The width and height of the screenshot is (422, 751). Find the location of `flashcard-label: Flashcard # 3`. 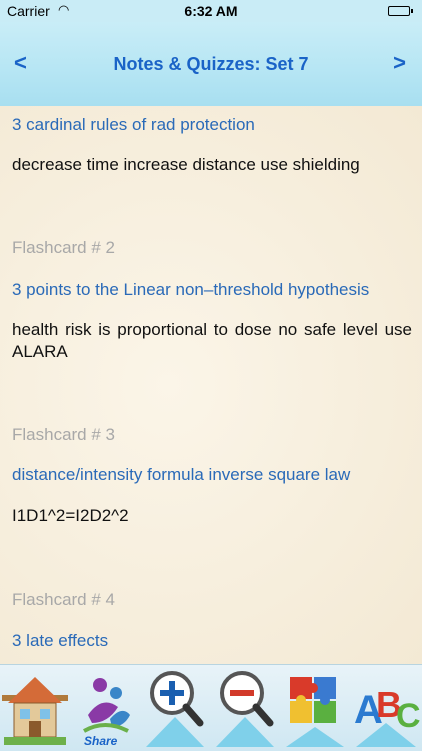

flashcard-label: Flashcard # 3 is located at coordinates (63, 434).